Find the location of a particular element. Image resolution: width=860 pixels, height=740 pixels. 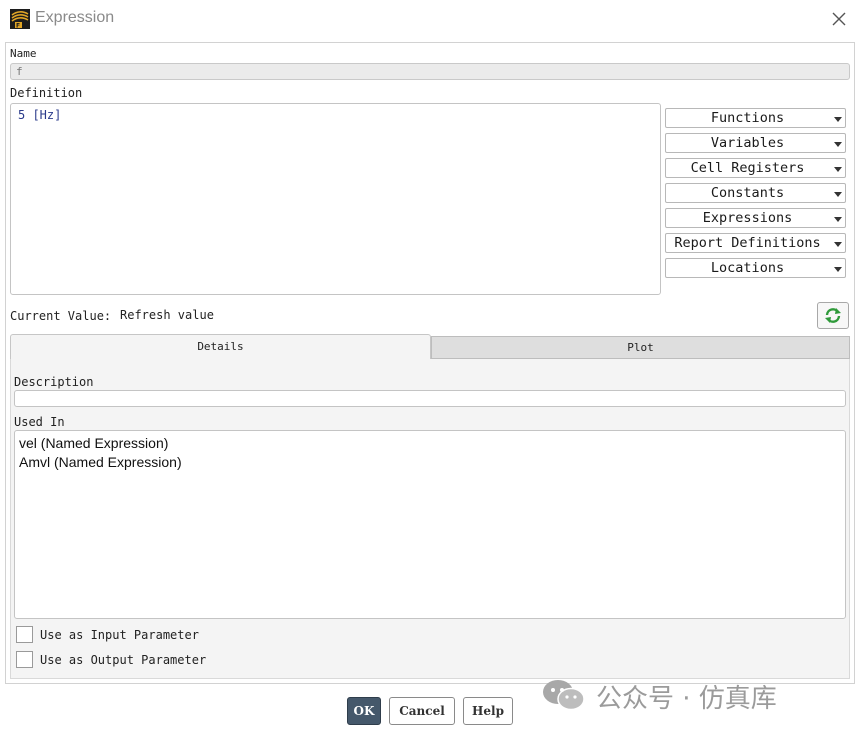

fluent-app-icon: F is located at coordinates (20, 19).